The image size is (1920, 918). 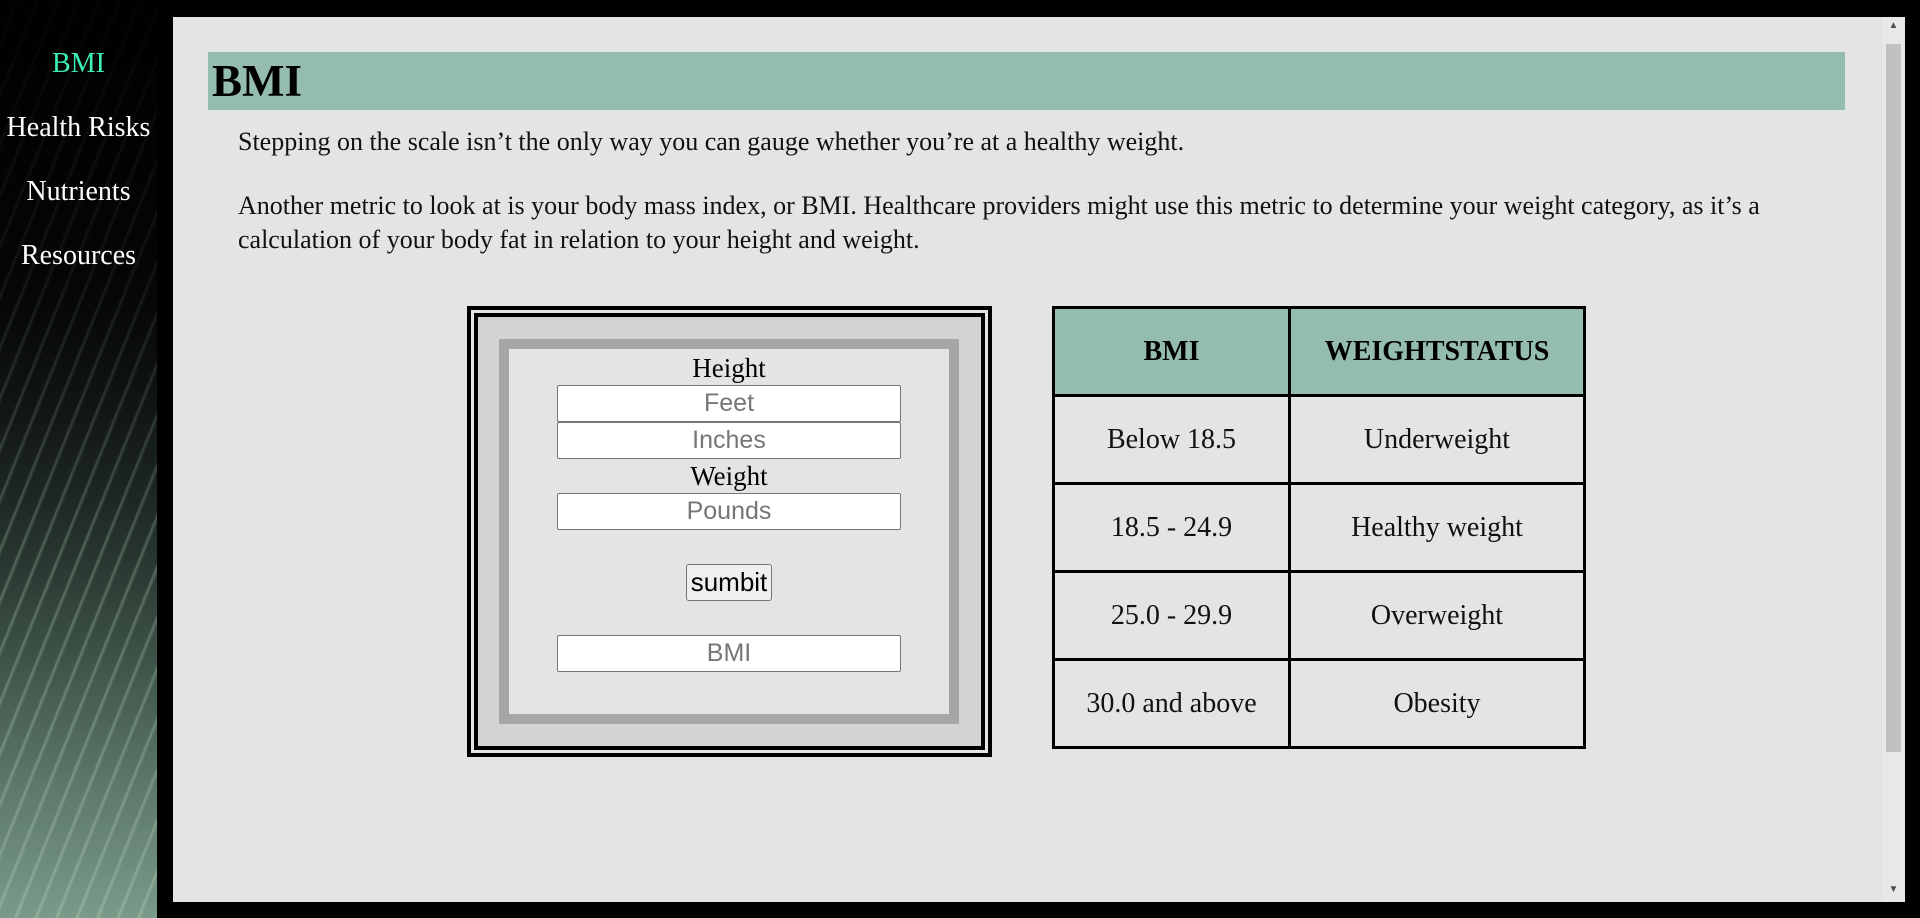 What do you see at coordinates (1893, 398) in the screenshot?
I see `scrollbar-thumb` at bounding box center [1893, 398].